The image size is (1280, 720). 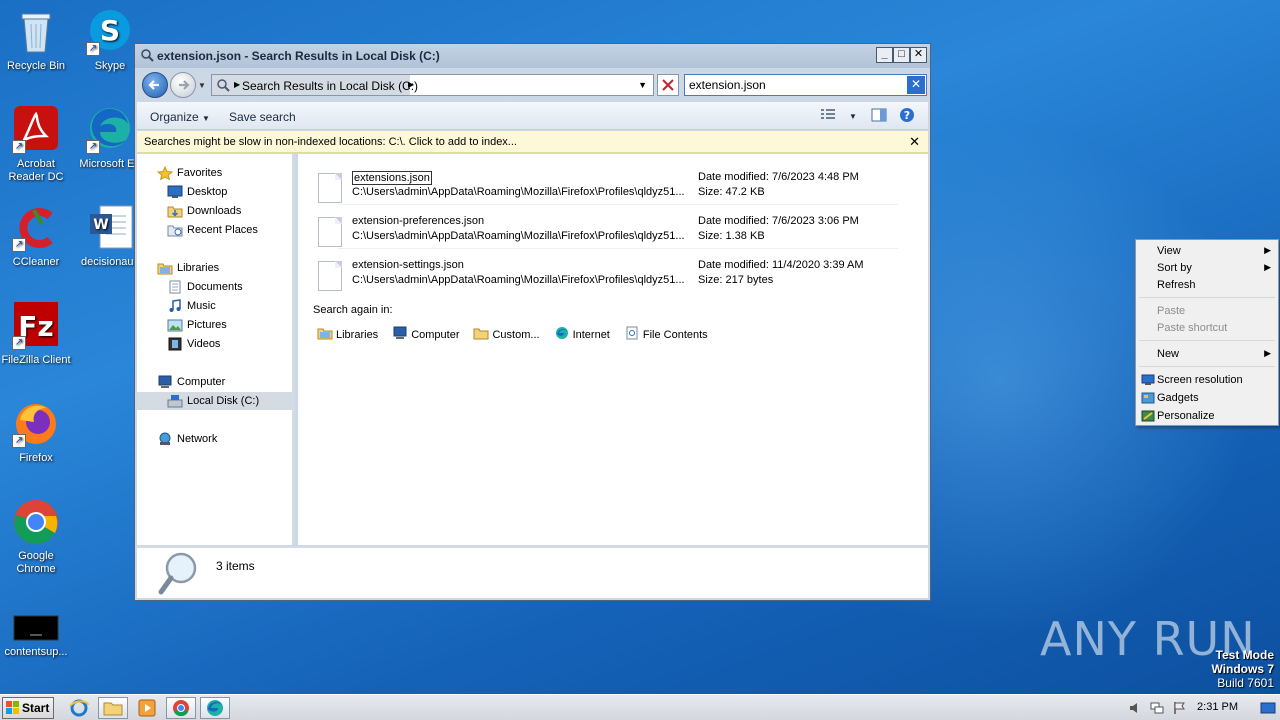 What do you see at coordinates (110, 228) in the screenshot?
I see `word-doc-icon: W` at bounding box center [110, 228].